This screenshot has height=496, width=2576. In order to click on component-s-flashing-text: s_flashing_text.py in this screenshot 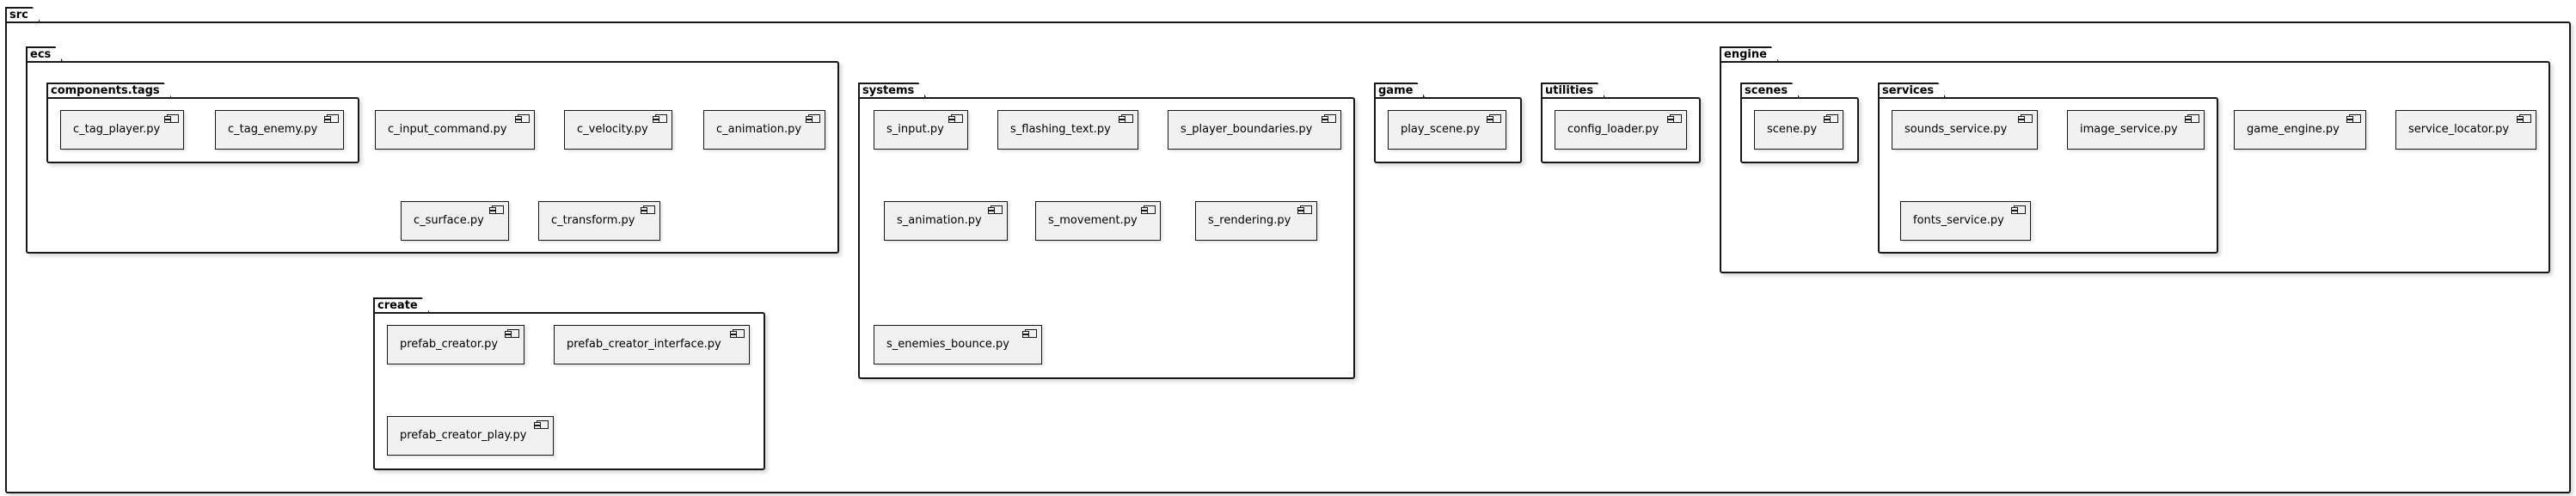, I will do `click(1067, 130)`.